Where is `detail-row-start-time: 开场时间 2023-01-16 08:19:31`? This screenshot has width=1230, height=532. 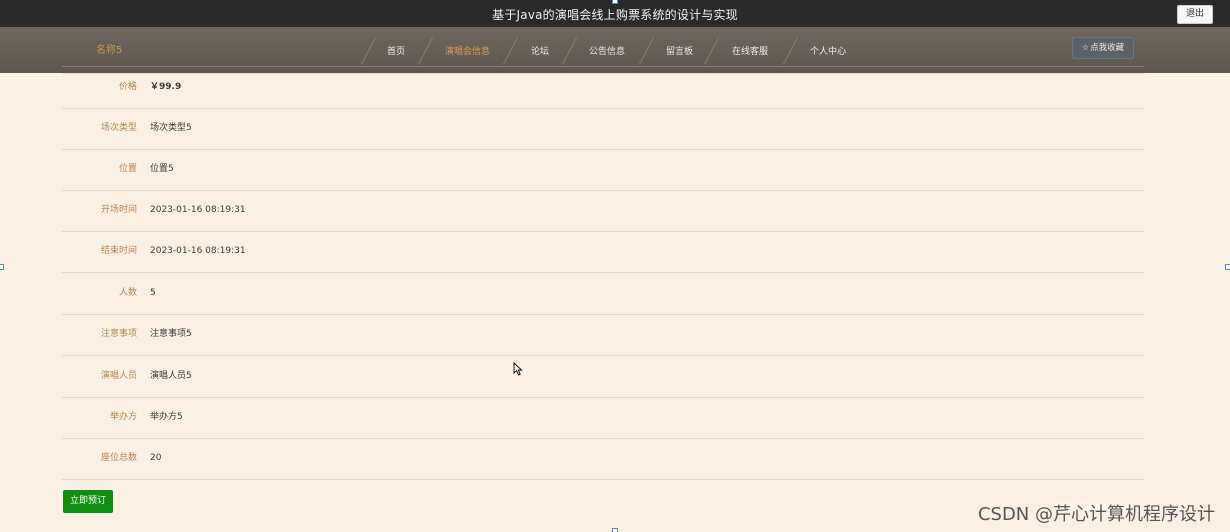
detail-row-start-time: 开场时间 2023-01-16 08:19:31 is located at coordinates (603, 211).